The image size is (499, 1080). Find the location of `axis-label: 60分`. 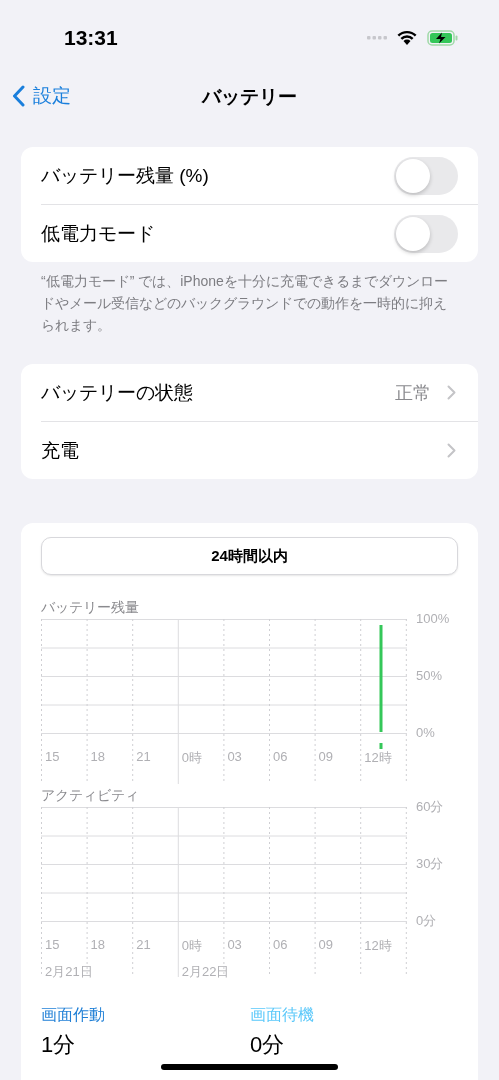

axis-label: 60分 is located at coordinates (430, 807).